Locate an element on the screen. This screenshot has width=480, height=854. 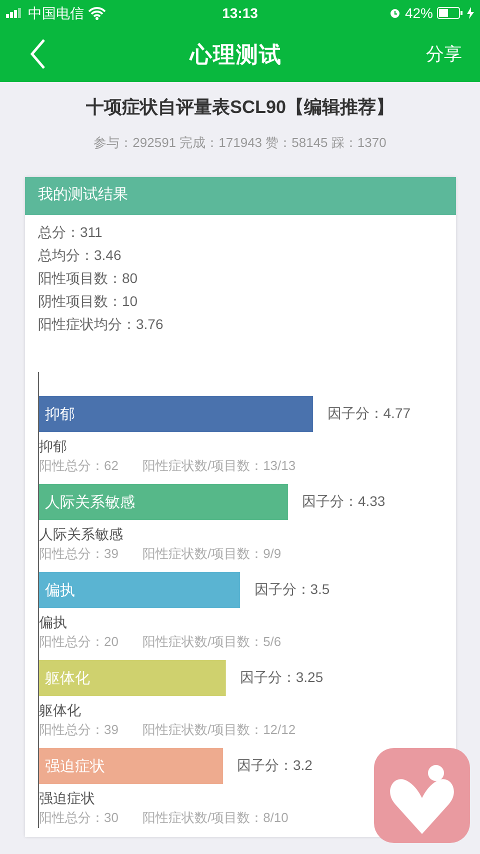
factor-score: 因子分：3.2 is located at coordinates (274, 765).